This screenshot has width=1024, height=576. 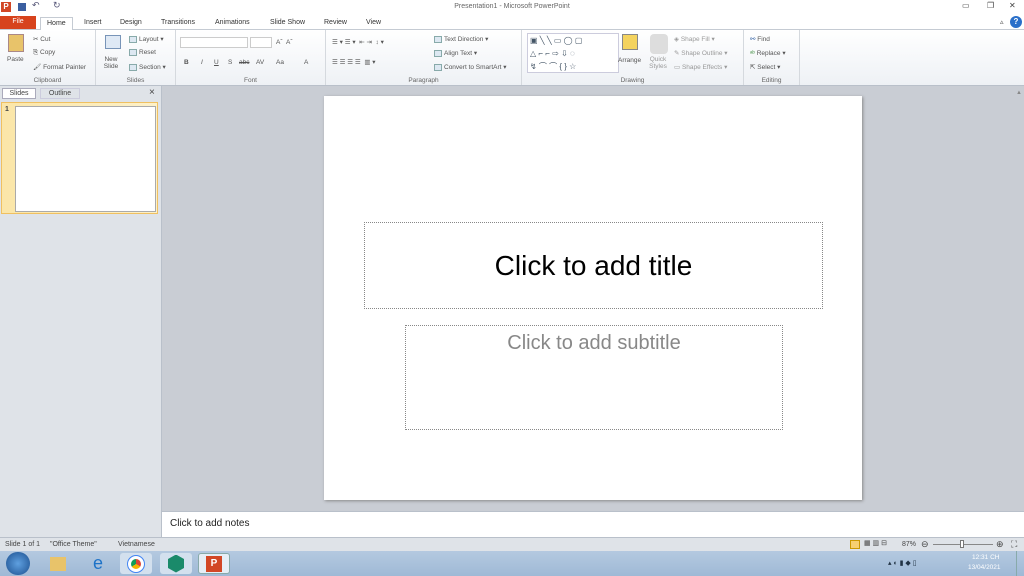 What do you see at coordinates (111, 63) in the screenshot?
I see `new-slide-button: New Slide` at bounding box center [111, 63].